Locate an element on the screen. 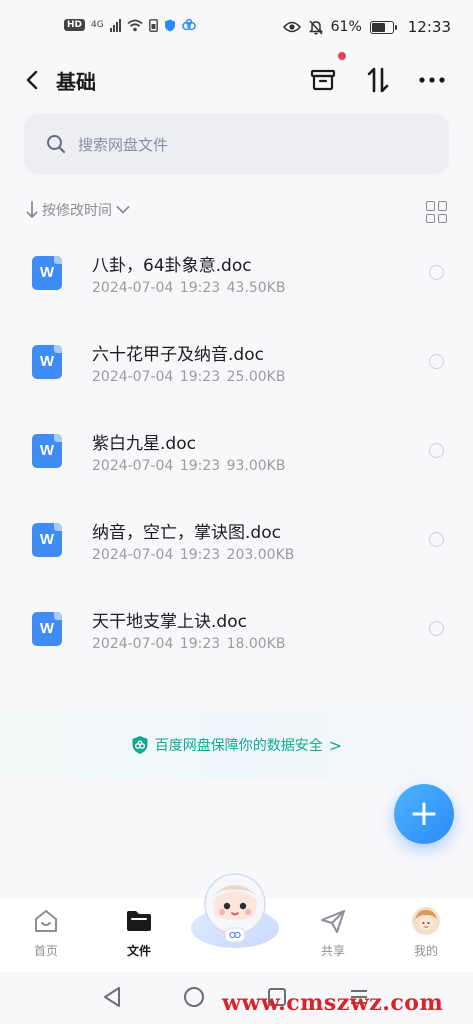 This screenshot has height=1024, width=473. shield-app-icon is located at coordinates (169, 25).